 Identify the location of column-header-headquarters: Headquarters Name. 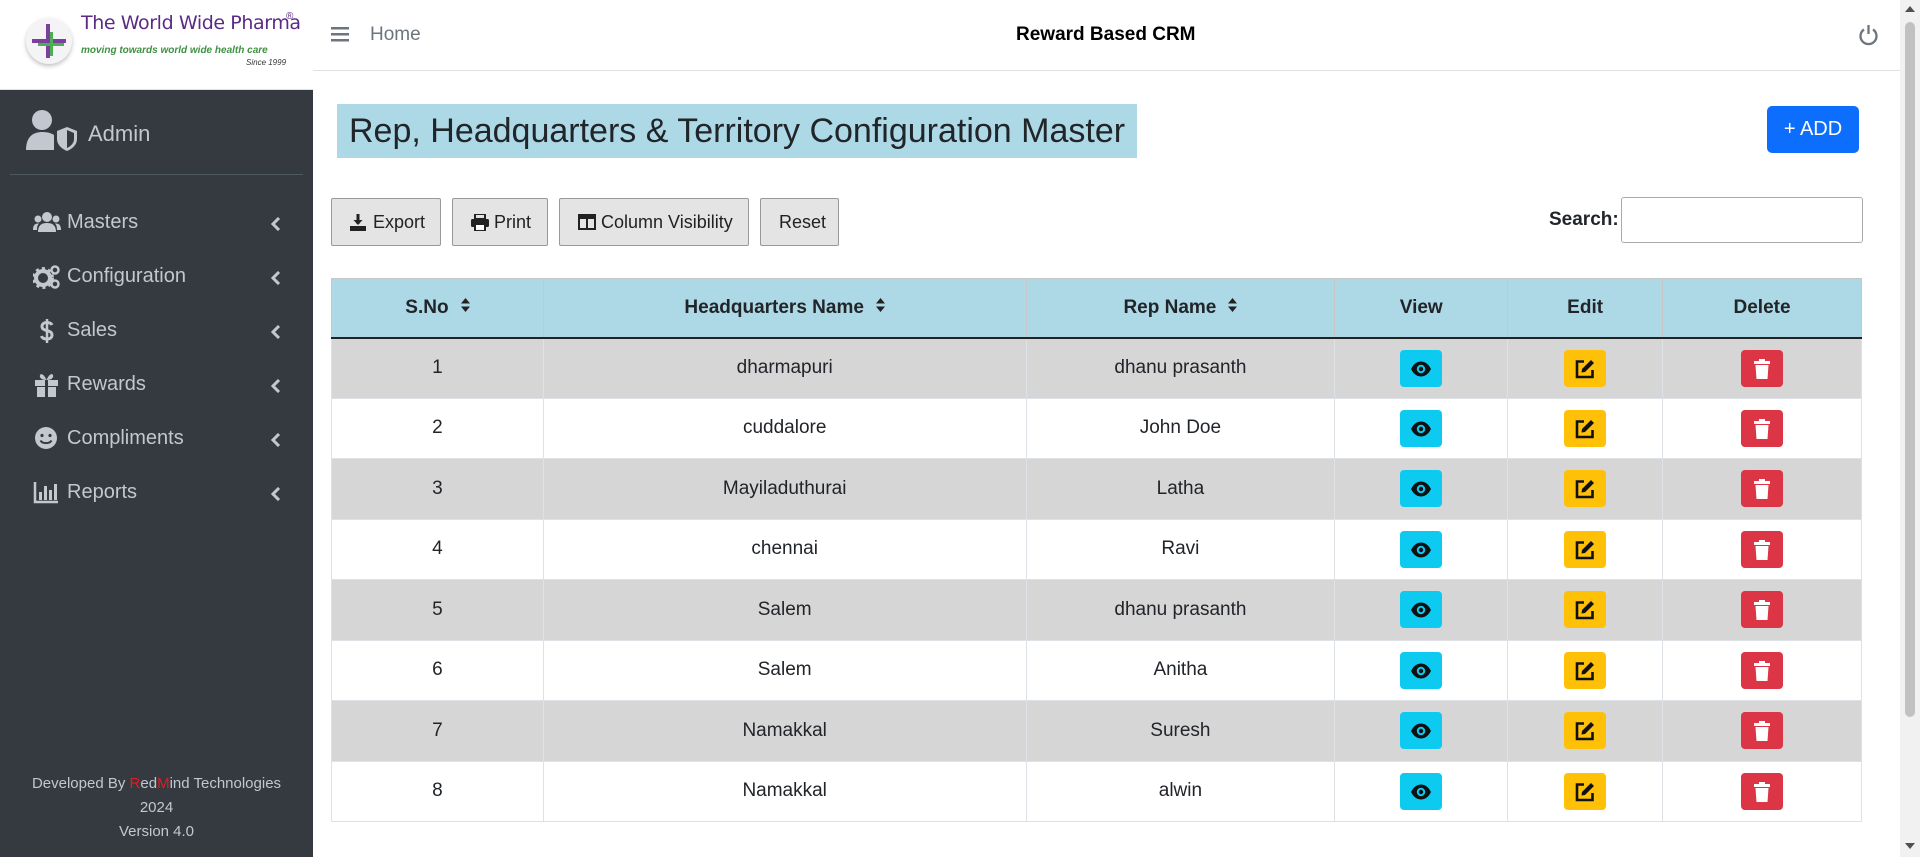
(784, 308).